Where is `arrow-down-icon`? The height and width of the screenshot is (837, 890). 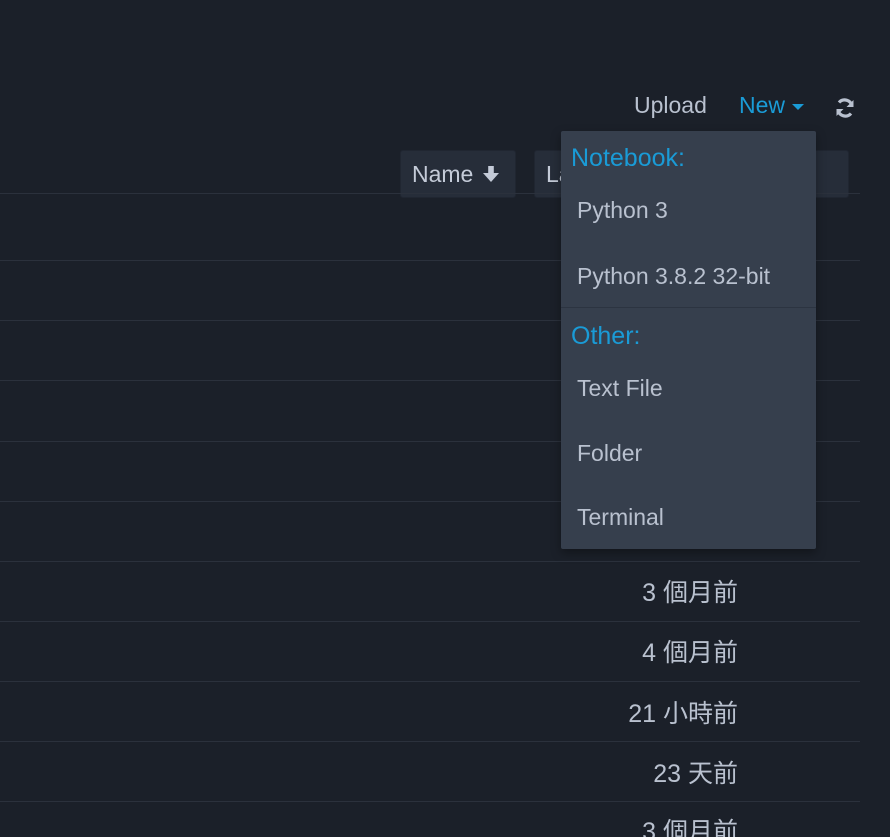
arrow-down-icon is located at coordinates (491, 174).